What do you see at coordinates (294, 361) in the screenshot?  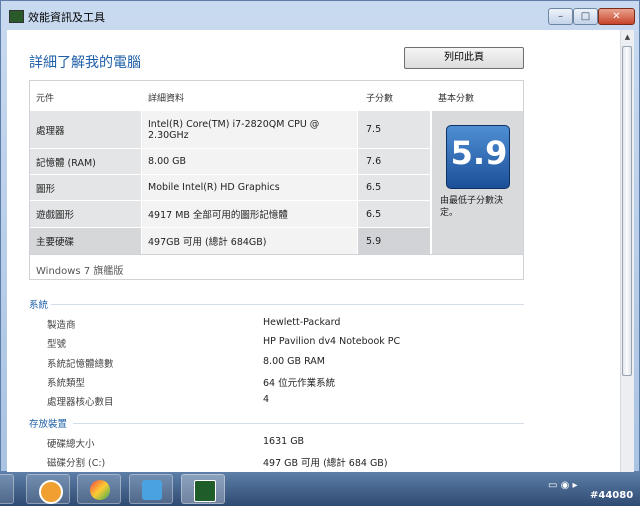 I see `system-value: 8.00 GB RAM` at bounding box center [294, 361].